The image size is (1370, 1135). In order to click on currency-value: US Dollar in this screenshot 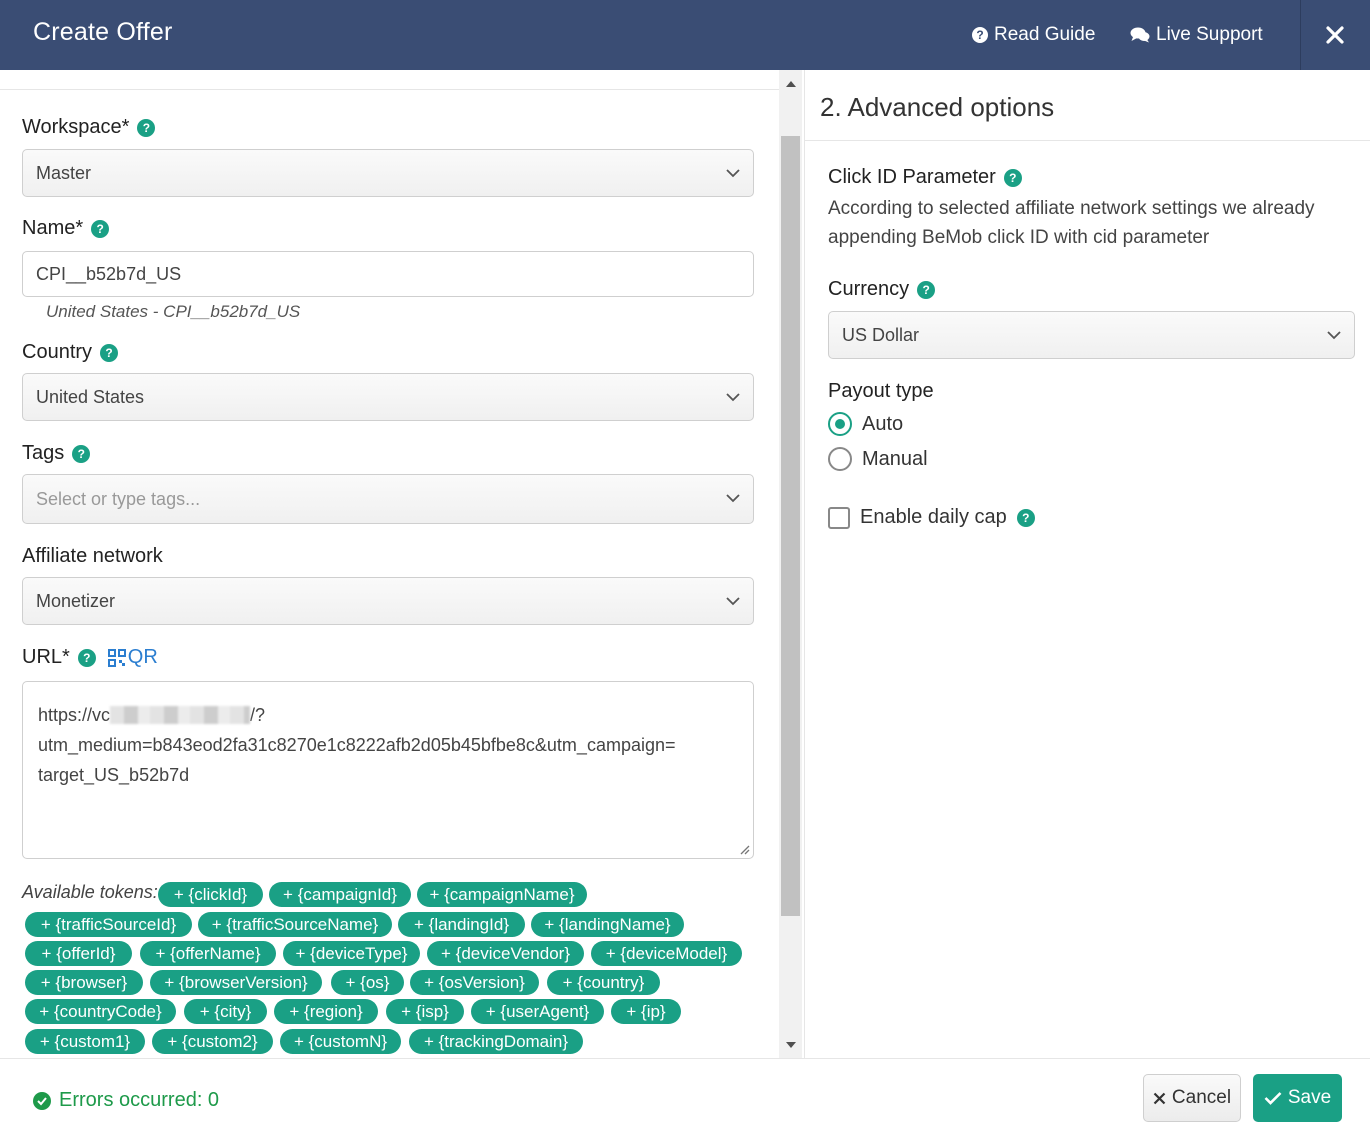, I will do `click(881, 334)`.